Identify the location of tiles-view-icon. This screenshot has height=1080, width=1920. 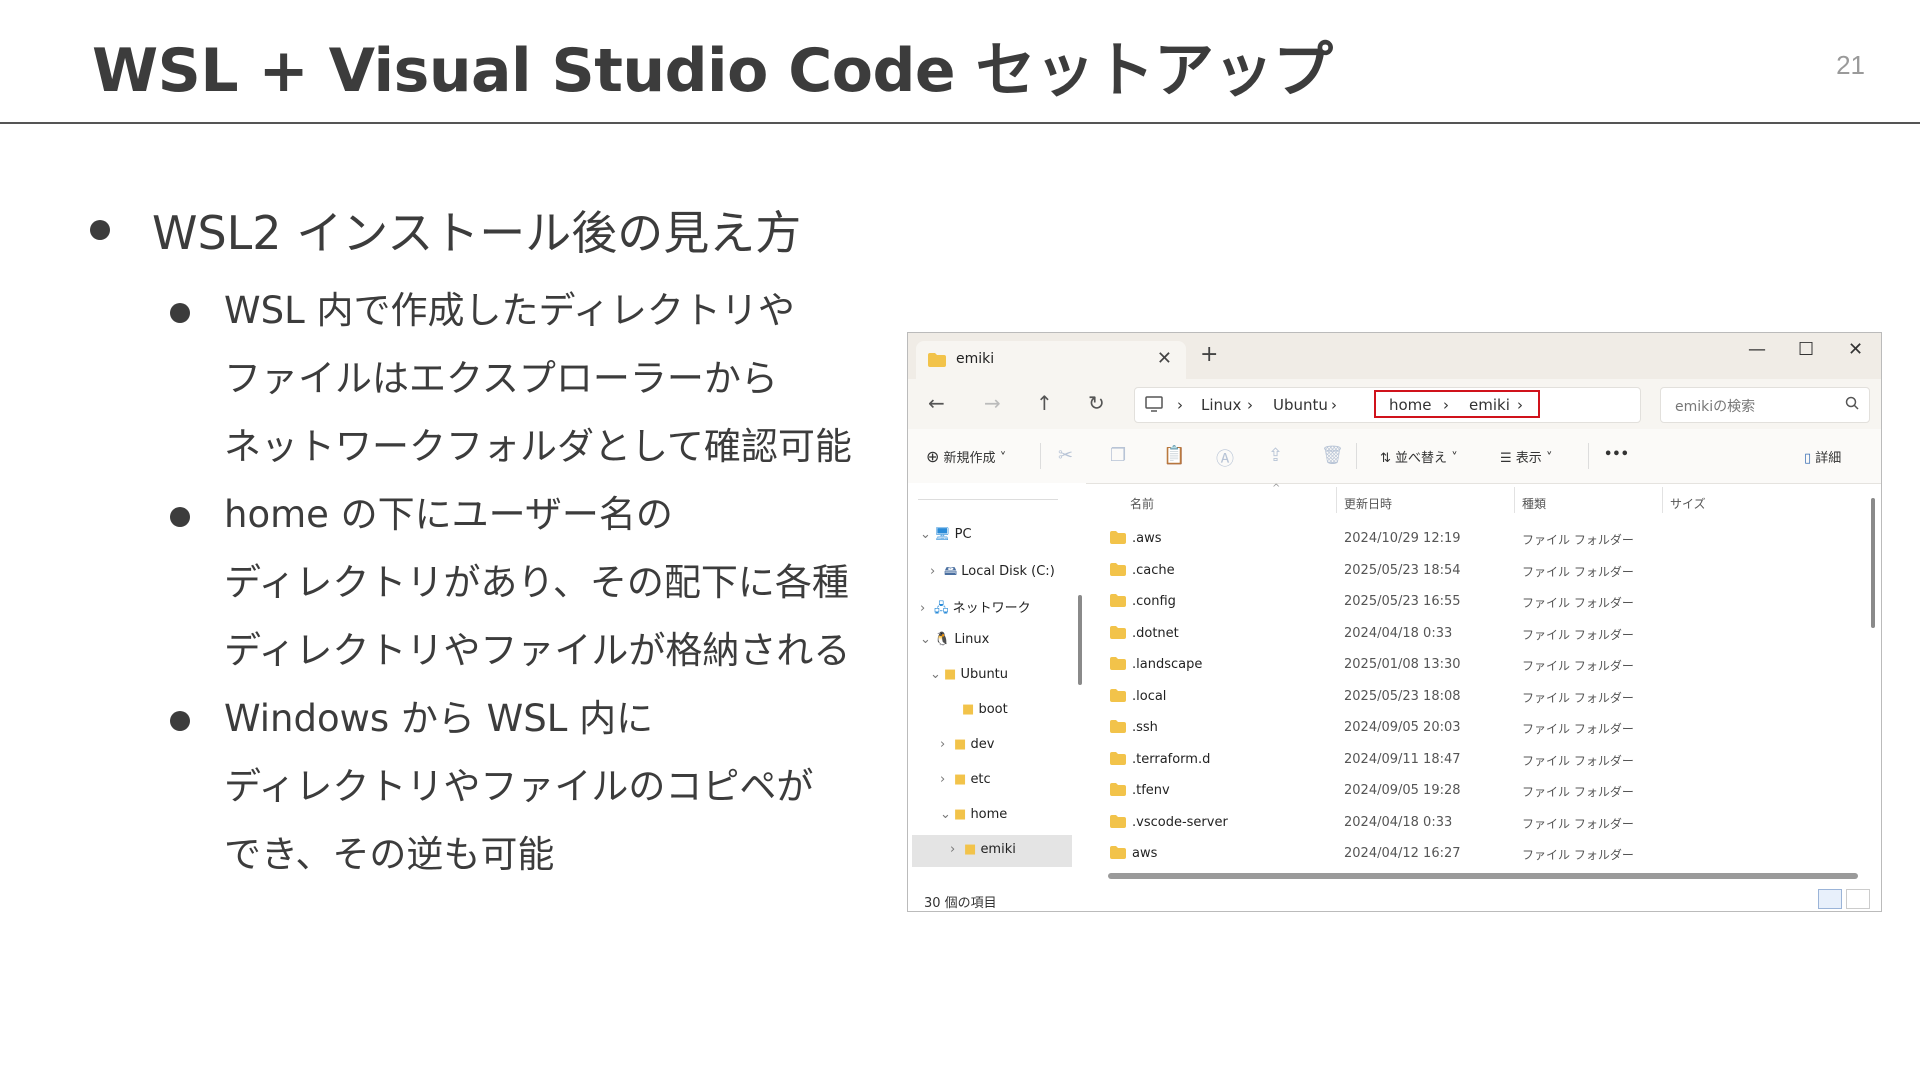
(1858, 899).